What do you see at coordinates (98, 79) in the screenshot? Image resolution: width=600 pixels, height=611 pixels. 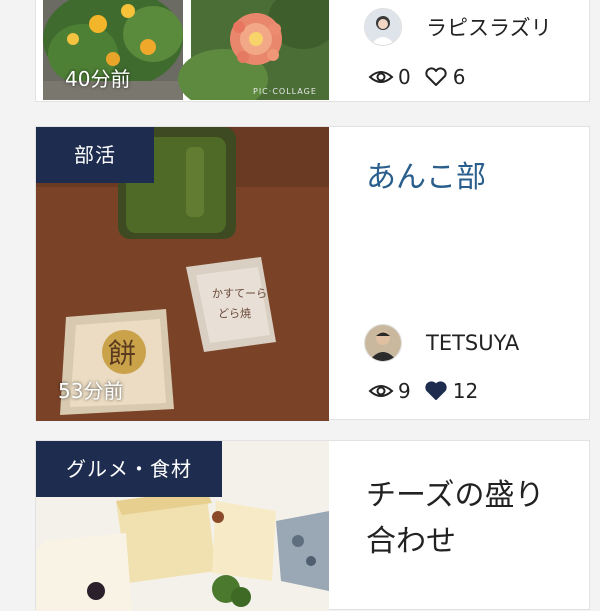 I see `time-ago: 40分前` at bounding box center [98, 79].